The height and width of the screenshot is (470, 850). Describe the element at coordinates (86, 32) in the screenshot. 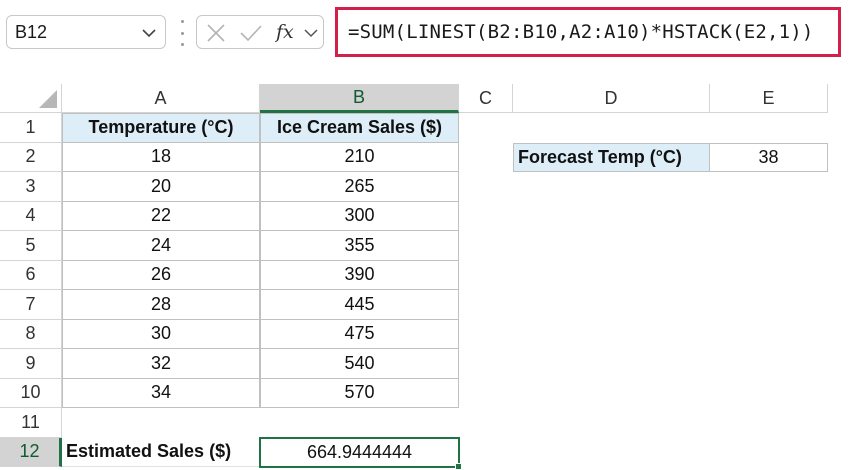

I see `name-box: B12` at that location.